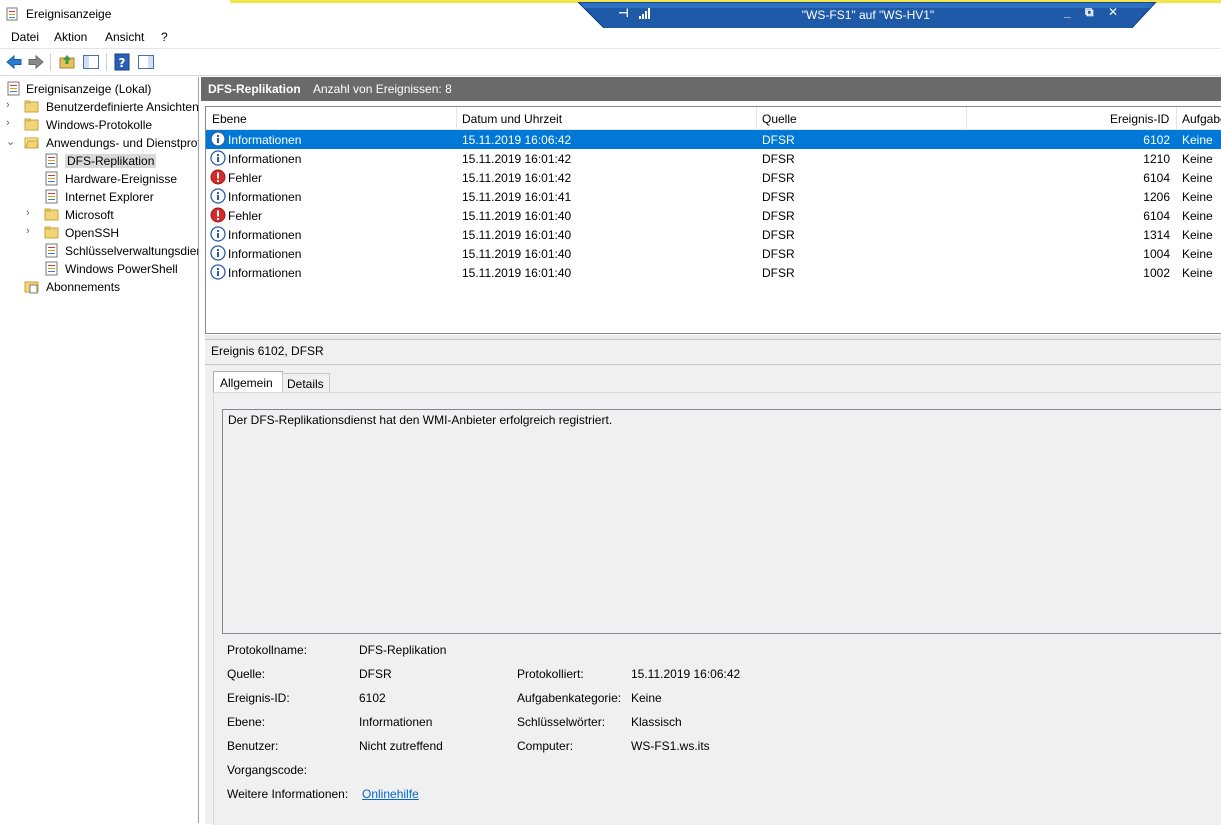 The width and height of the screenshot is (1221, 825). What do you see at coordinates (1156, 197) in the screenshot?
I see `cell-event-id: 1206` at bounding box center [1156, 197].